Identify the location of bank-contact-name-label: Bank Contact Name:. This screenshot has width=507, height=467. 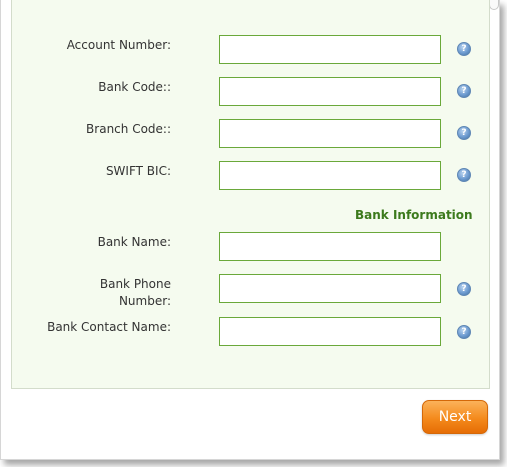
(109, 327).